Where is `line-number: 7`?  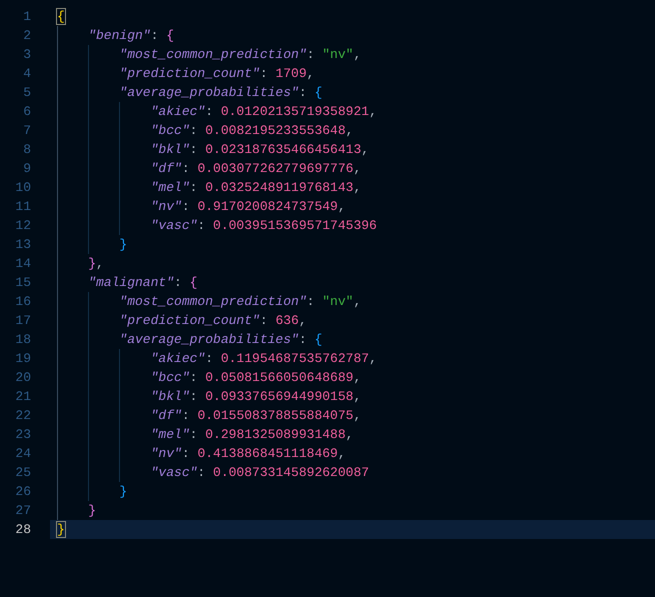
line-number: 7 is located at coordinates (26, 130).